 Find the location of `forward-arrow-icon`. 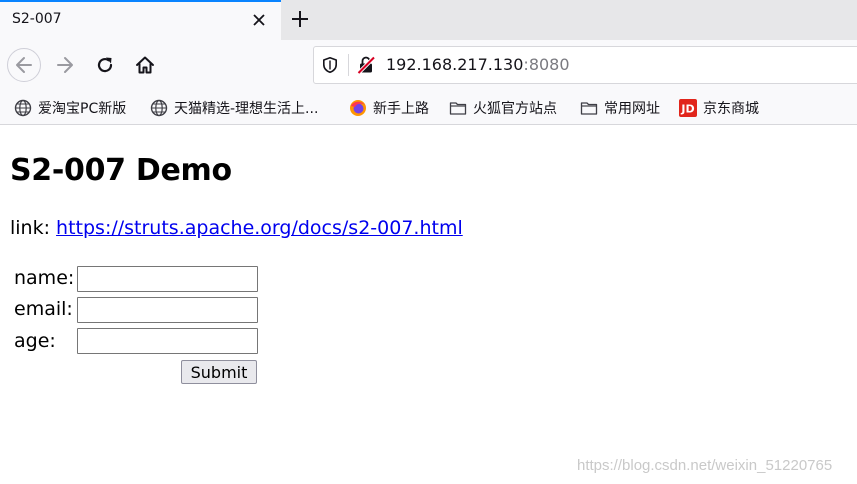

forward-arrow-icon is located at coordinates (65, 65).